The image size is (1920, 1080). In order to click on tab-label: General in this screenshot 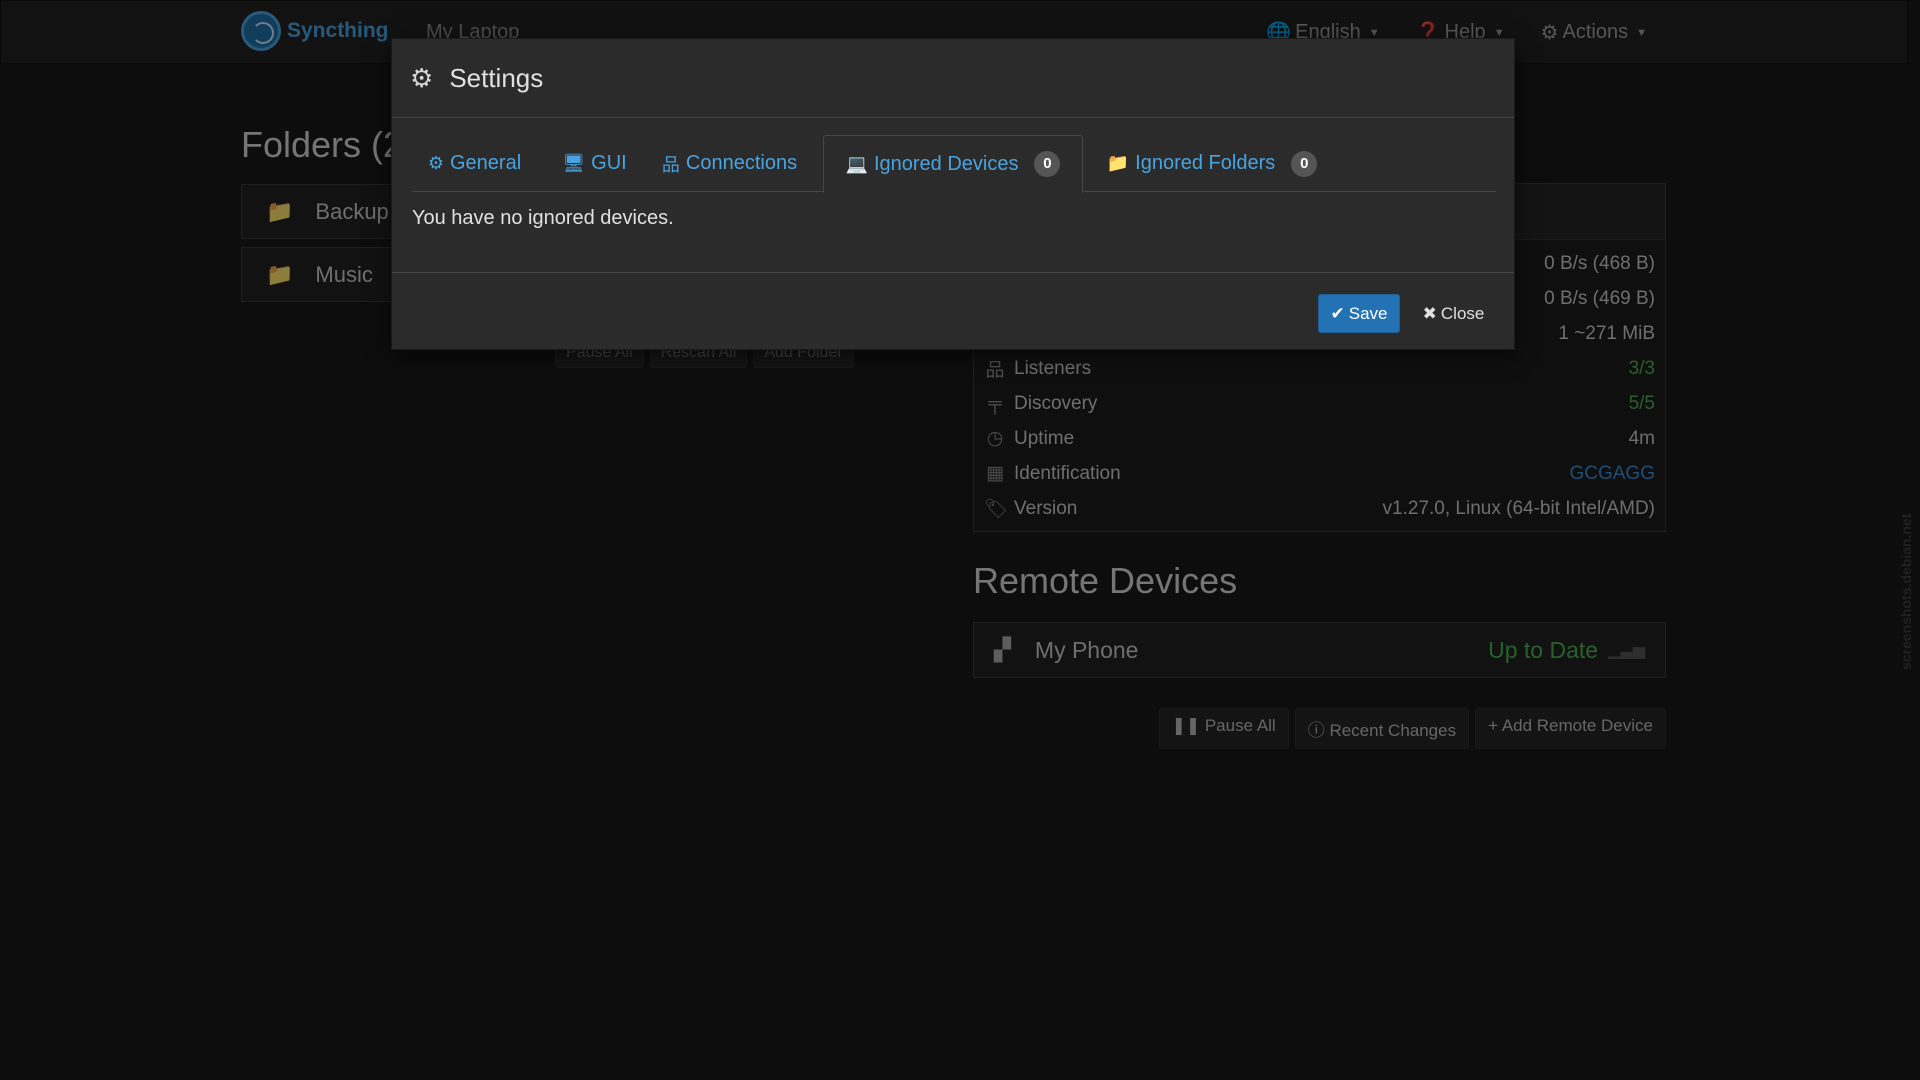, I will do `click(485, 163)`.